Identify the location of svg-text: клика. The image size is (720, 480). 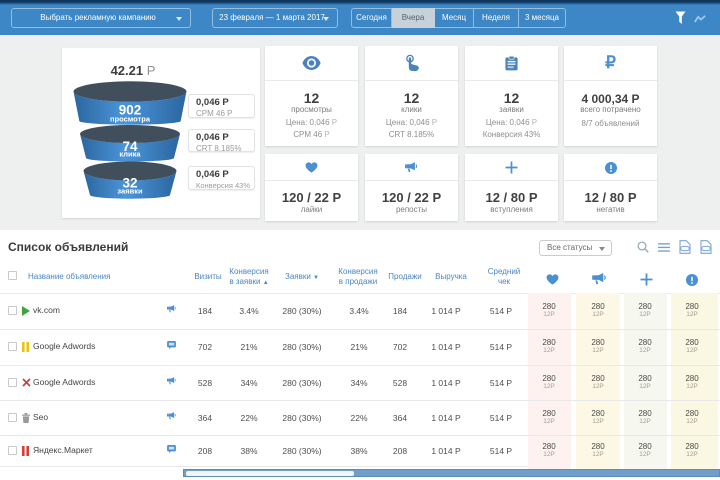
(130, 154).